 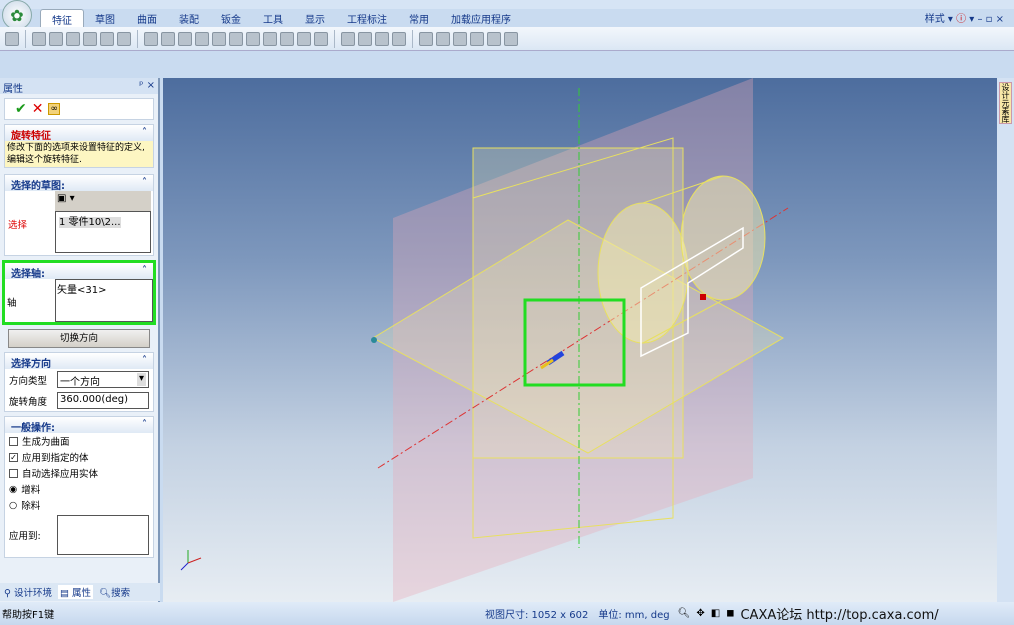 I want to click on apply-to-label: 应用到:, so click(x=25, y=536).